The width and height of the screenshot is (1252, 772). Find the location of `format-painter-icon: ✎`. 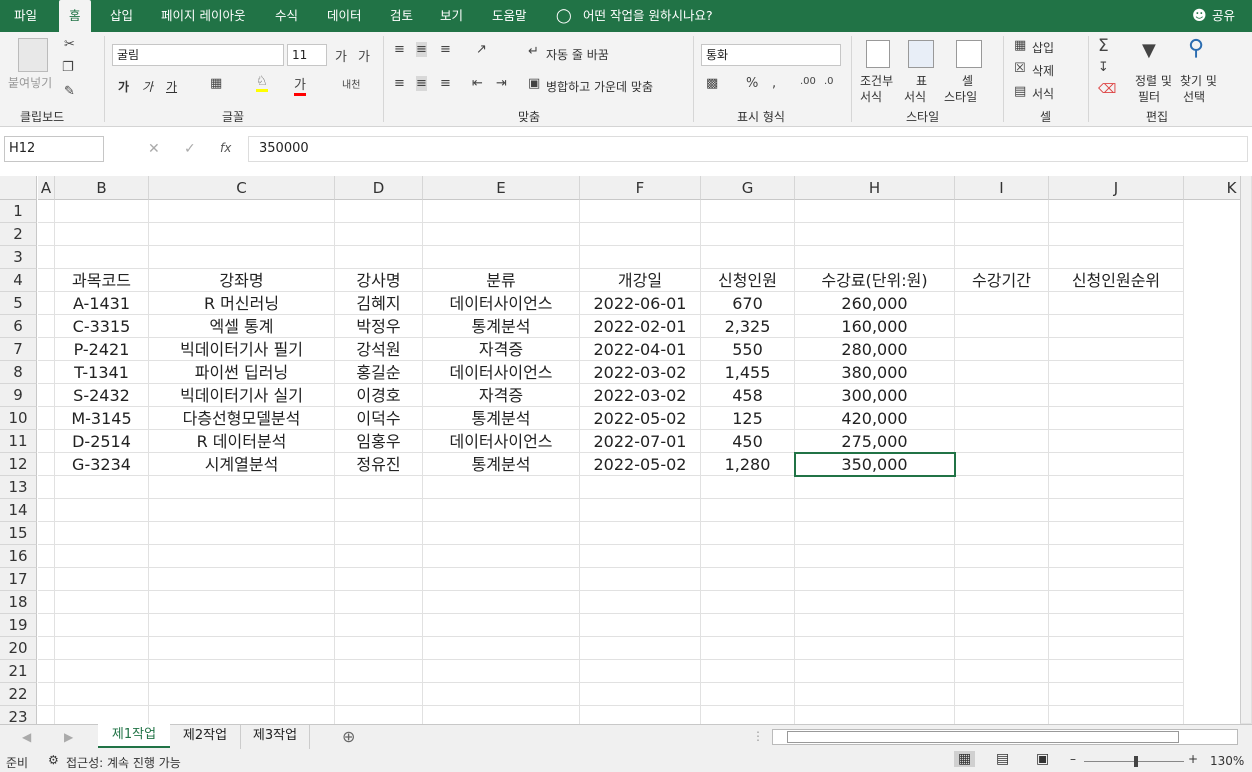

format-painter-icon: ✎ is located at coordinates (69, 91).